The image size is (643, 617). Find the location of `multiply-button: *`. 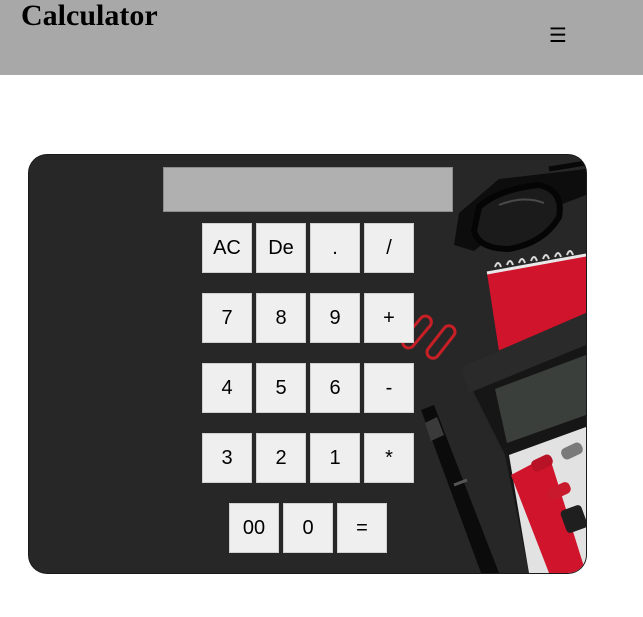

multiply-button: * is located at coordinates (389, 458).